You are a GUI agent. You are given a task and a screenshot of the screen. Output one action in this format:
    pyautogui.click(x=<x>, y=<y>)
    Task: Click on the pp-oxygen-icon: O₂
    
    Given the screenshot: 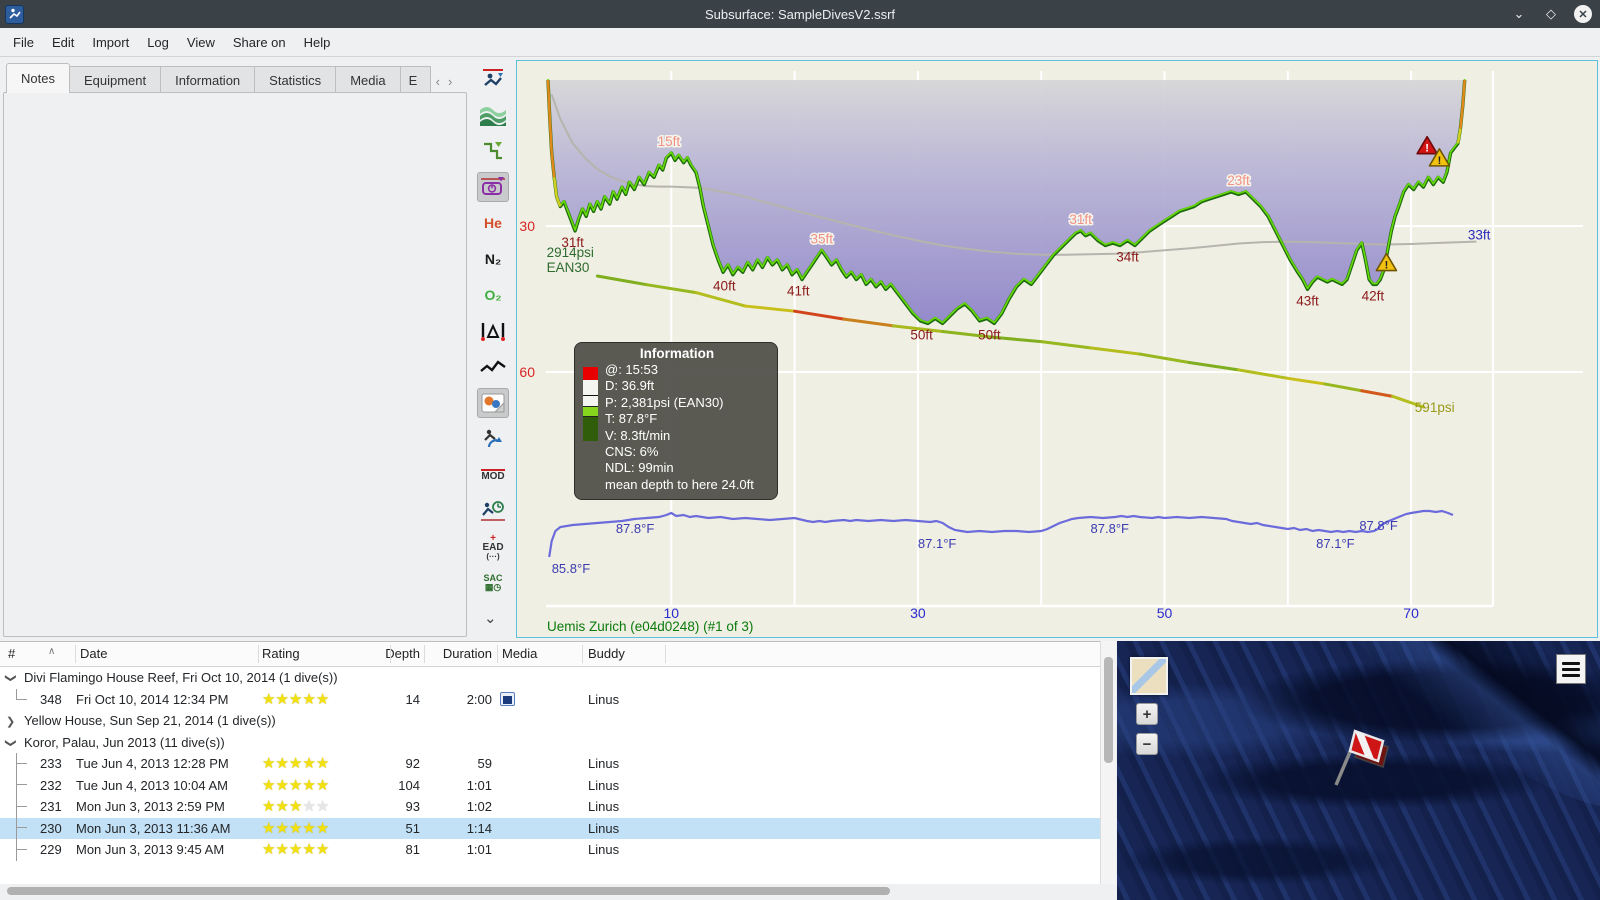 What is the action you would take?
    pyautogui.click(x=493, y=295)
    